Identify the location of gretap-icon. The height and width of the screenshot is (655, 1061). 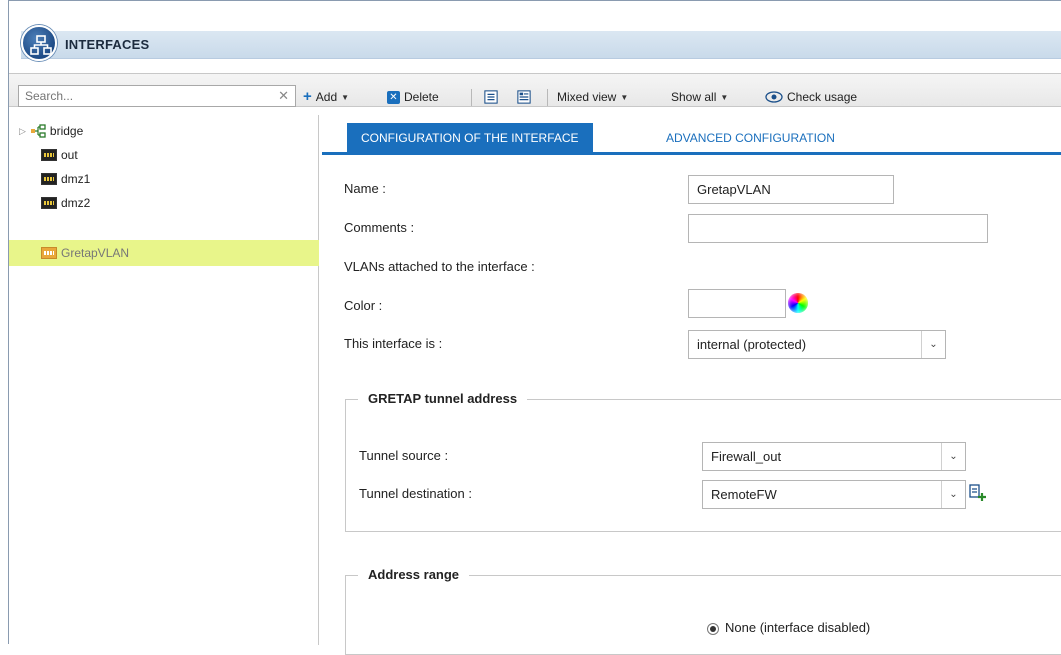
(49, 253).